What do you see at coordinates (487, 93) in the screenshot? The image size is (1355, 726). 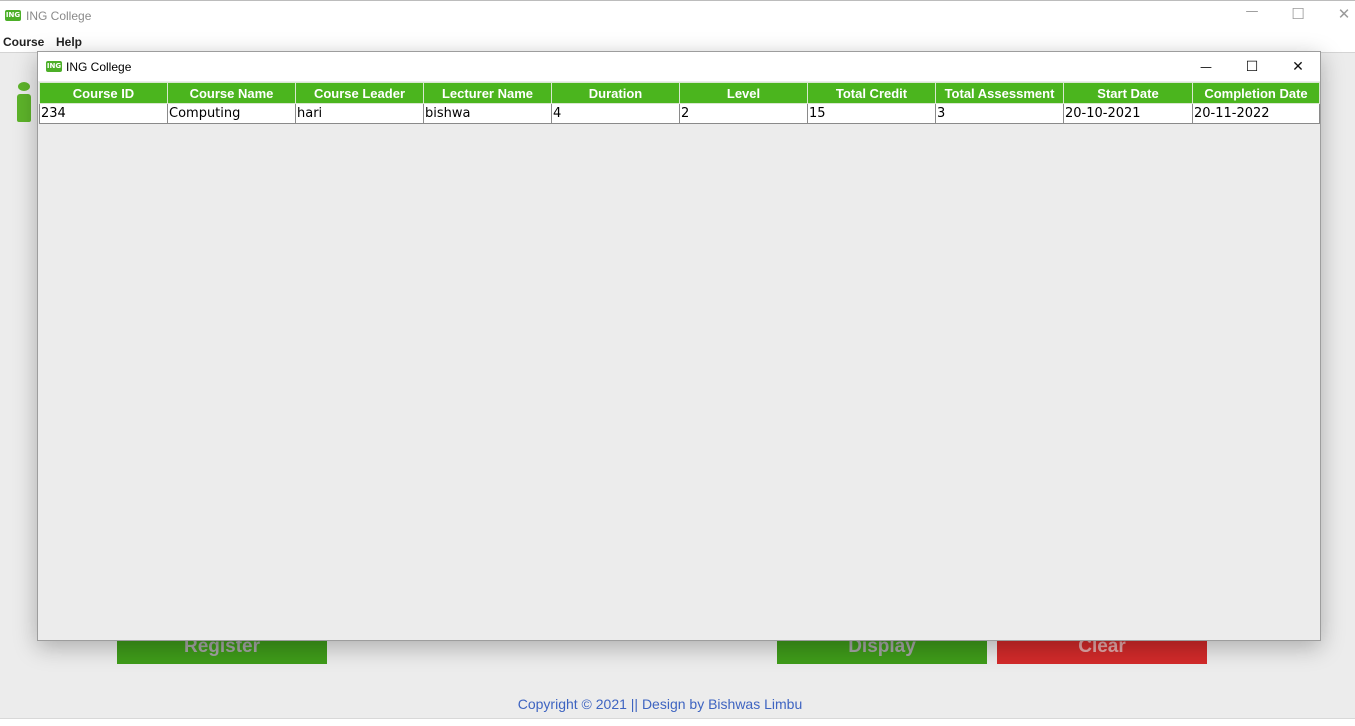 I see `column-header-lecturer-name: Lecturer Name` at bounding box center [487, 93].